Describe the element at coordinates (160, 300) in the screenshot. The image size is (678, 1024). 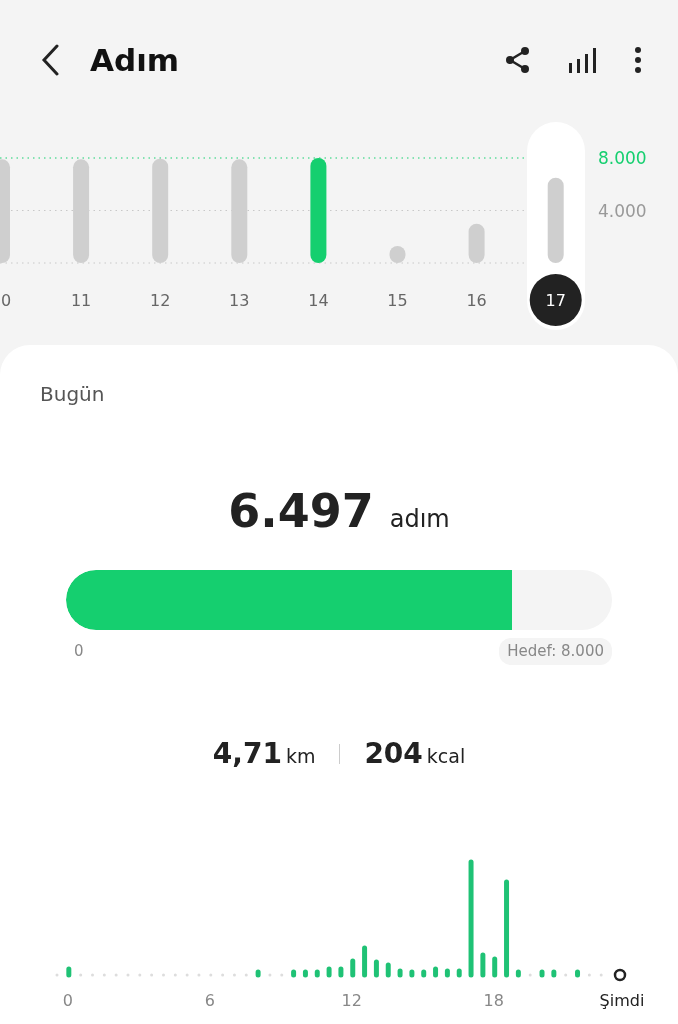
I see `day-label: 12` at that location.